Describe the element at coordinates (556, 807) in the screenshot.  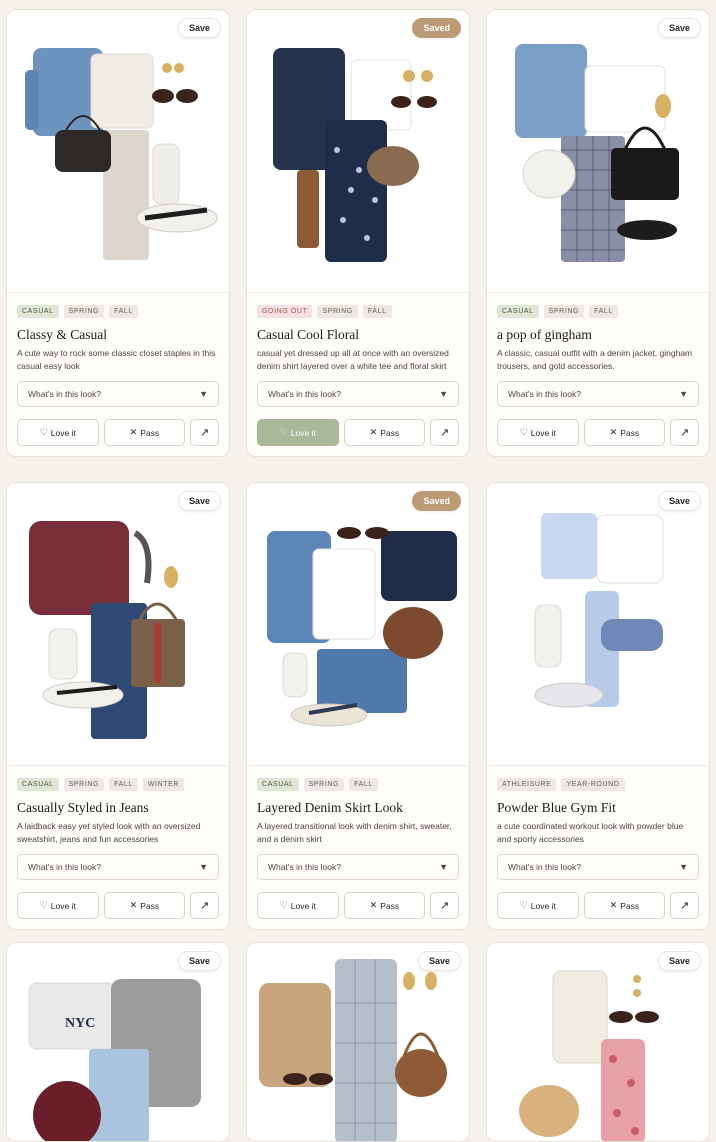
I see `outfit-title: Powder Blue Gym Fit` at that location.